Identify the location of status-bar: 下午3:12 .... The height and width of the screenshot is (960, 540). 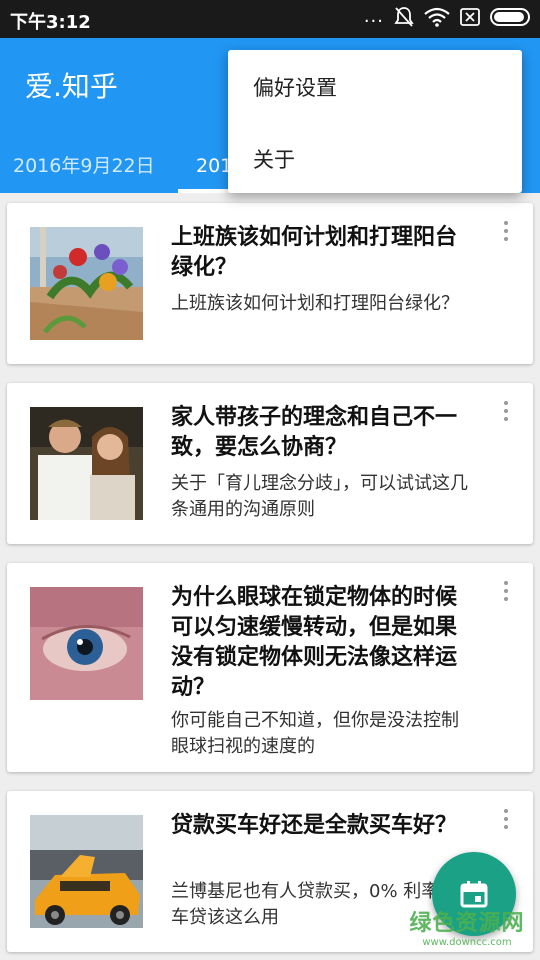
(270, 19).